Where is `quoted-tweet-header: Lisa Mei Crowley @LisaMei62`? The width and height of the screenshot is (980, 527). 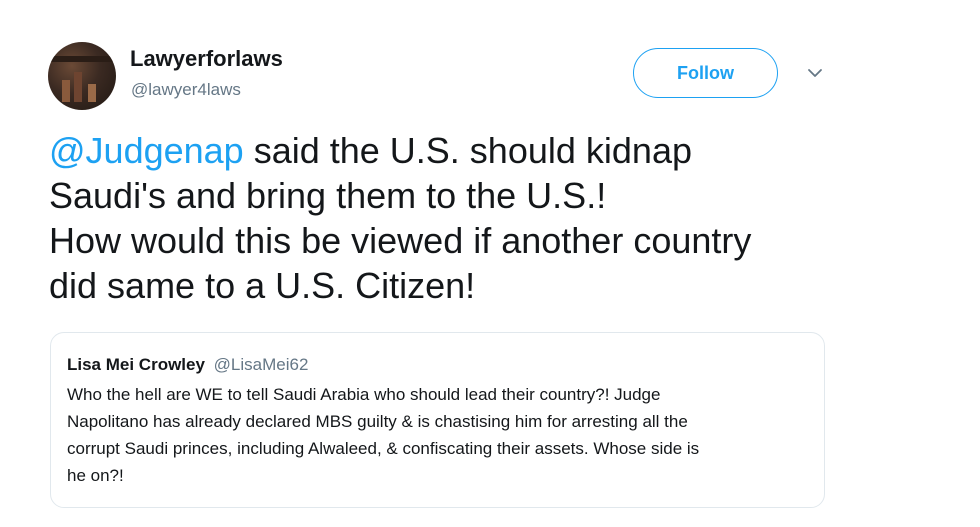 quoted-tweet-header: Lisa Mei Crowley @LisaMei62 is located at coordinates (187, 365).